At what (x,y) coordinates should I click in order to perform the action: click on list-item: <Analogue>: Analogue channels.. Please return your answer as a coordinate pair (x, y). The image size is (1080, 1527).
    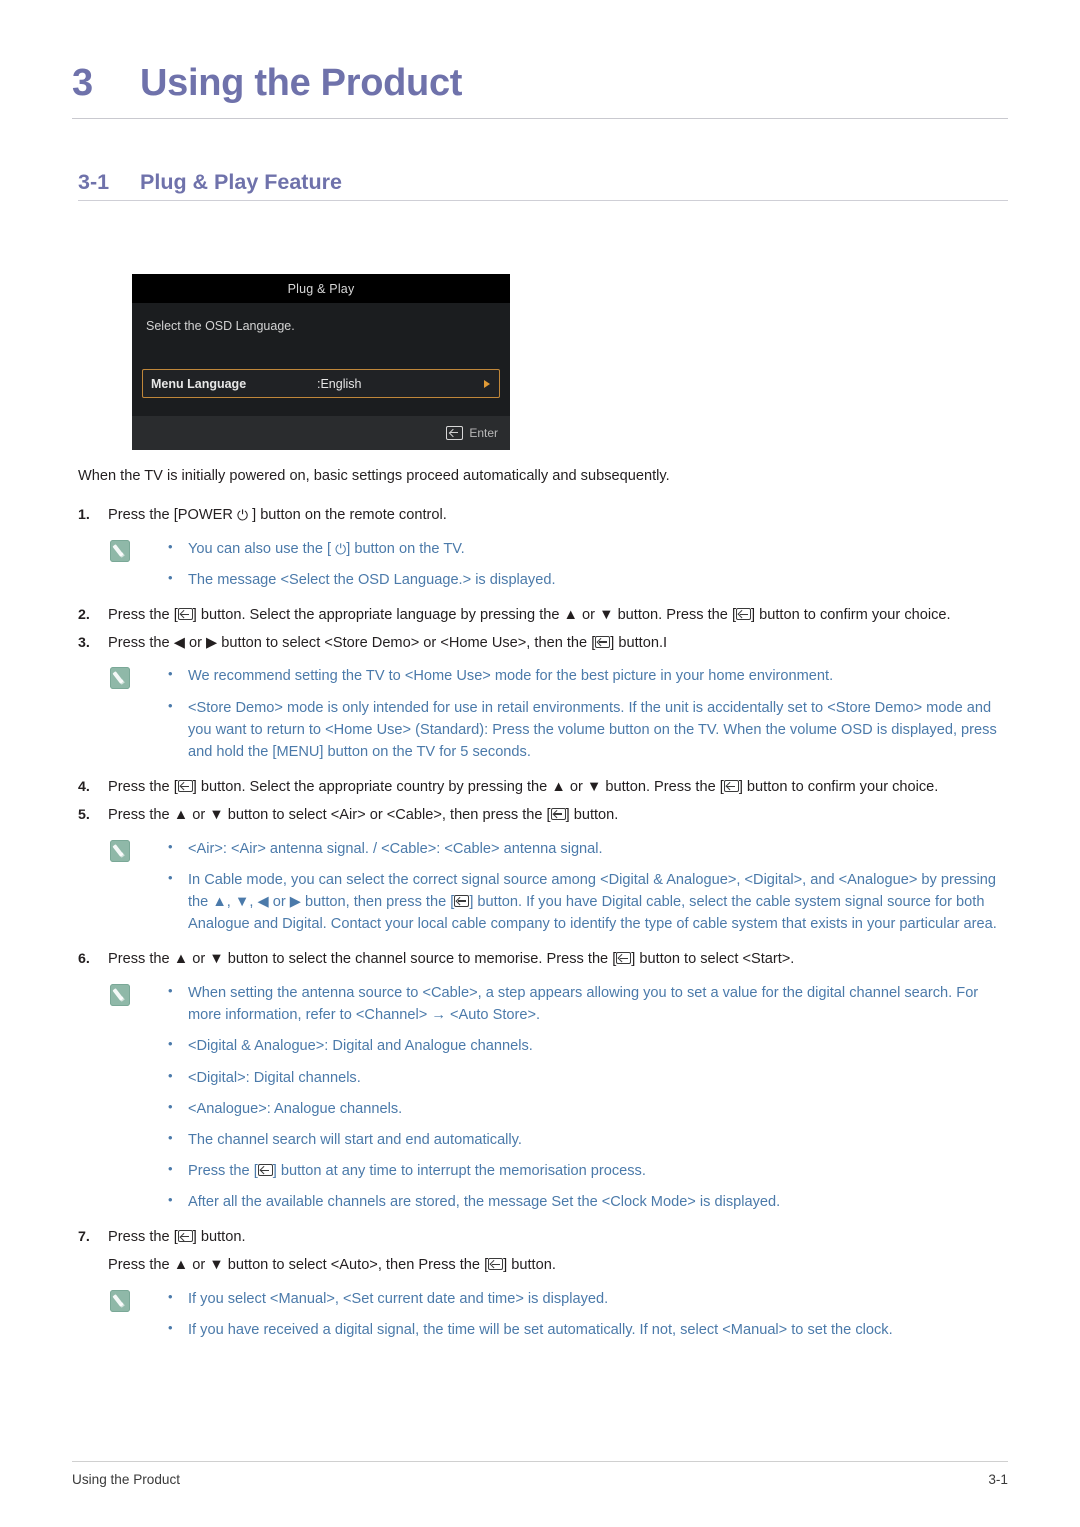
    Looking at the image, I should click on (587, 1108).